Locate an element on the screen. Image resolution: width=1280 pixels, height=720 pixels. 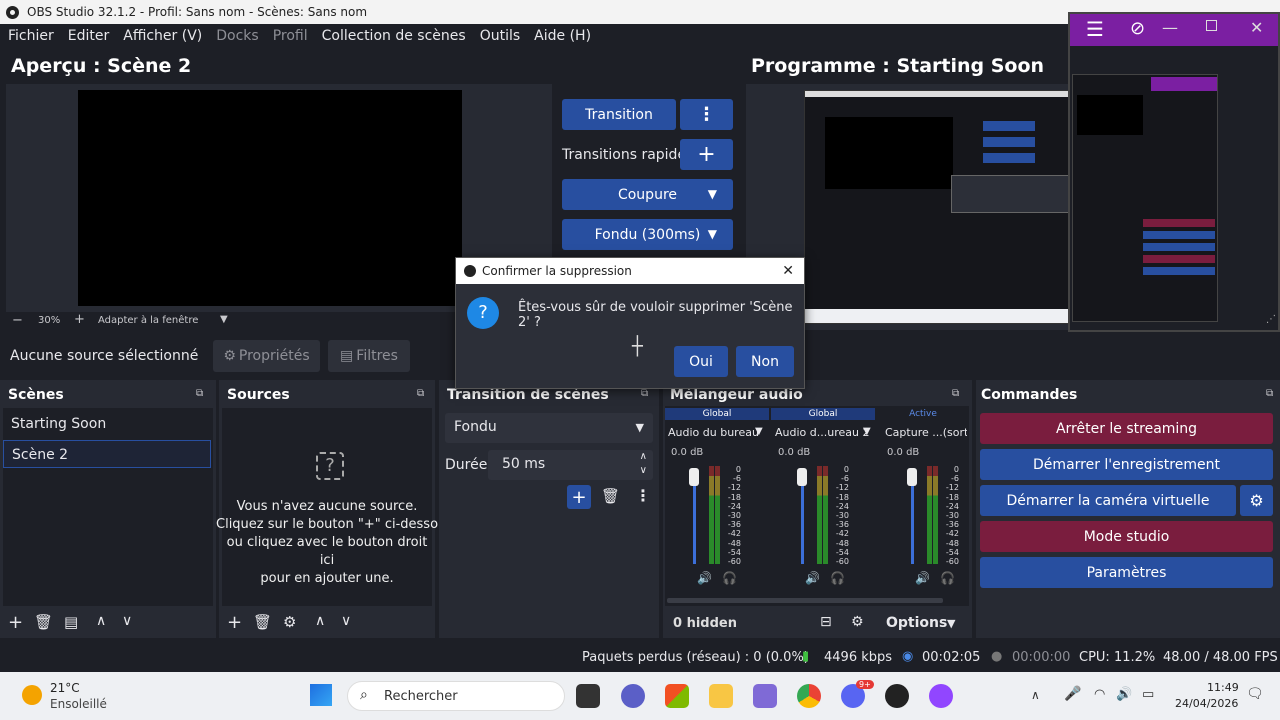
menu-docks: Docks is located at coordinates (237, 36).